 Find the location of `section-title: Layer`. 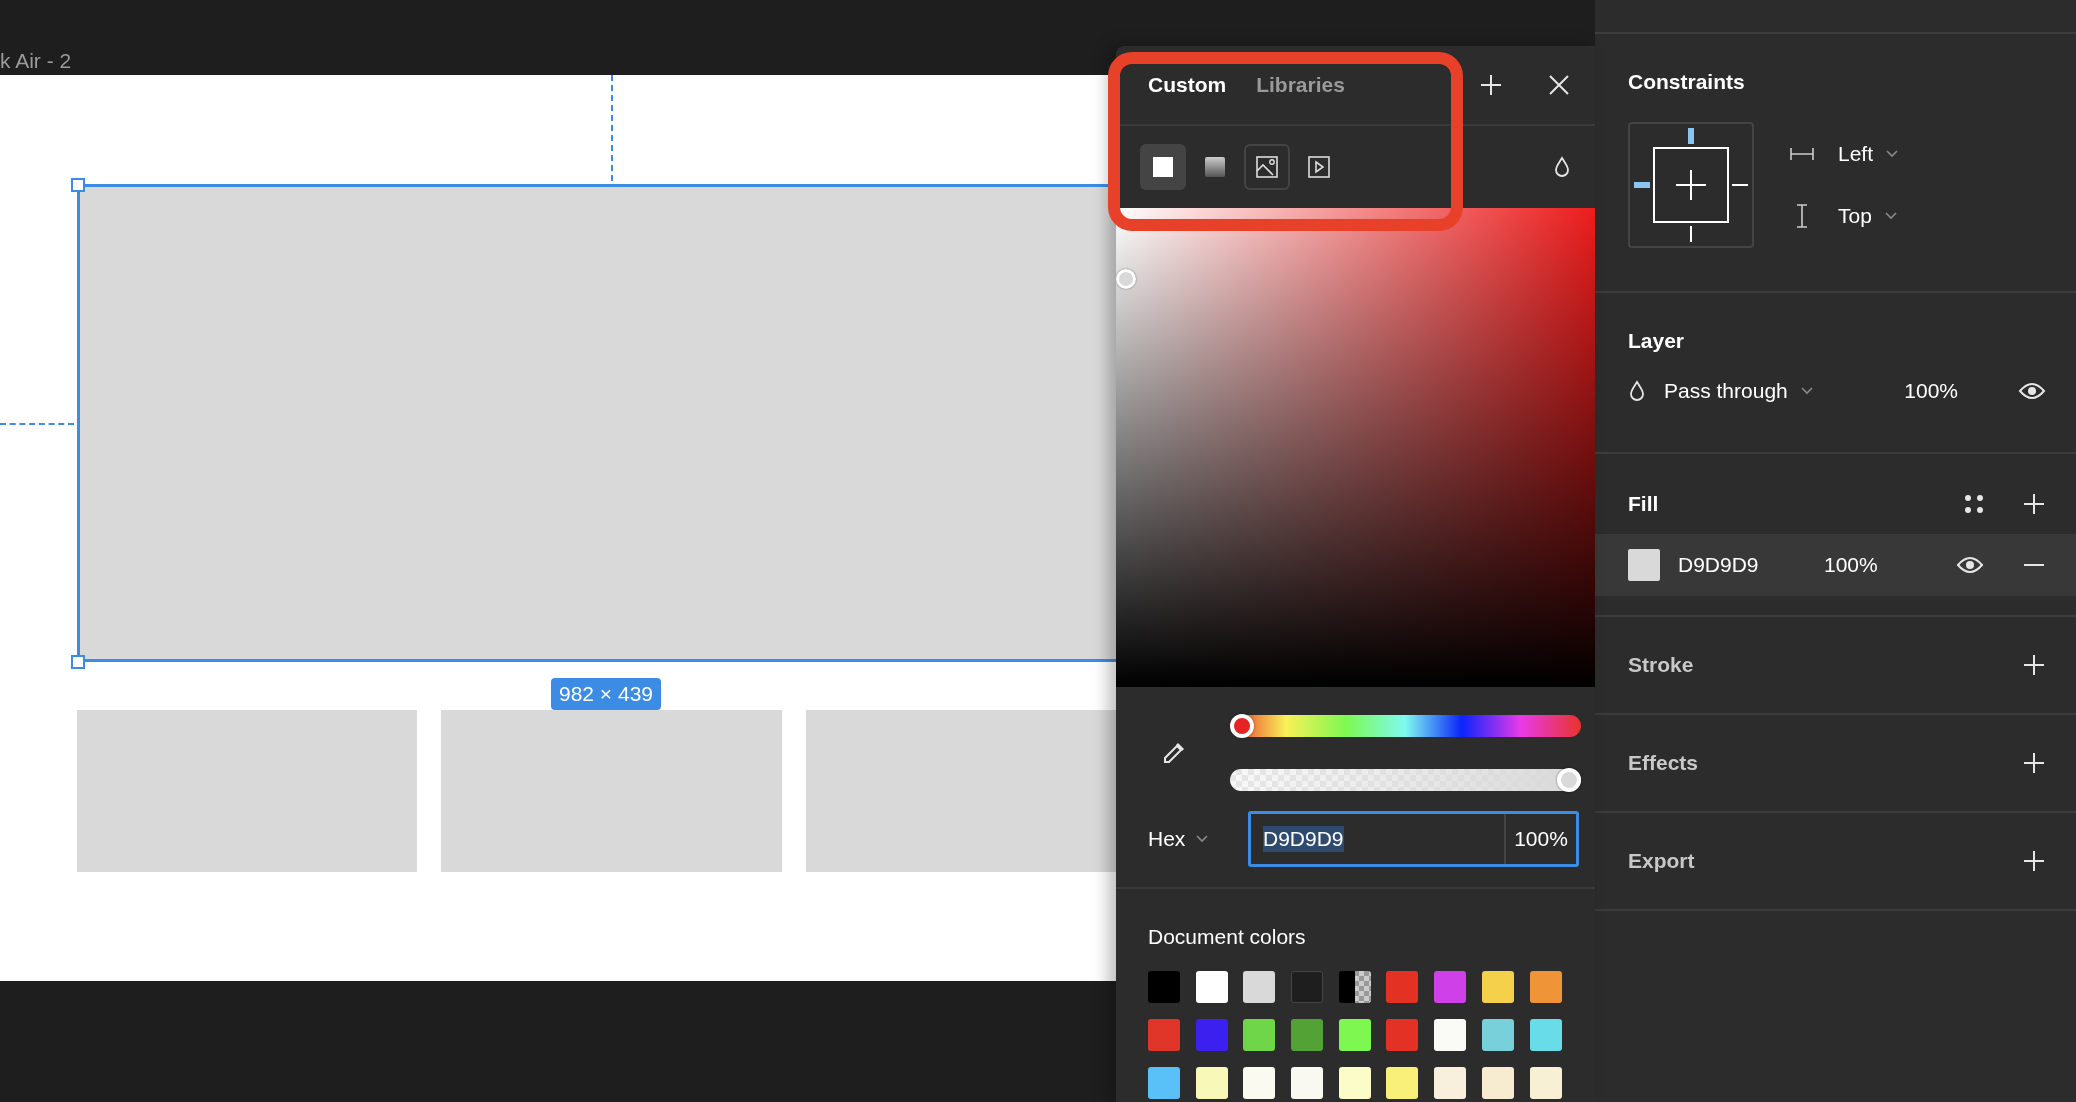

section-title: Layer is located at coordinates (1657, 341).